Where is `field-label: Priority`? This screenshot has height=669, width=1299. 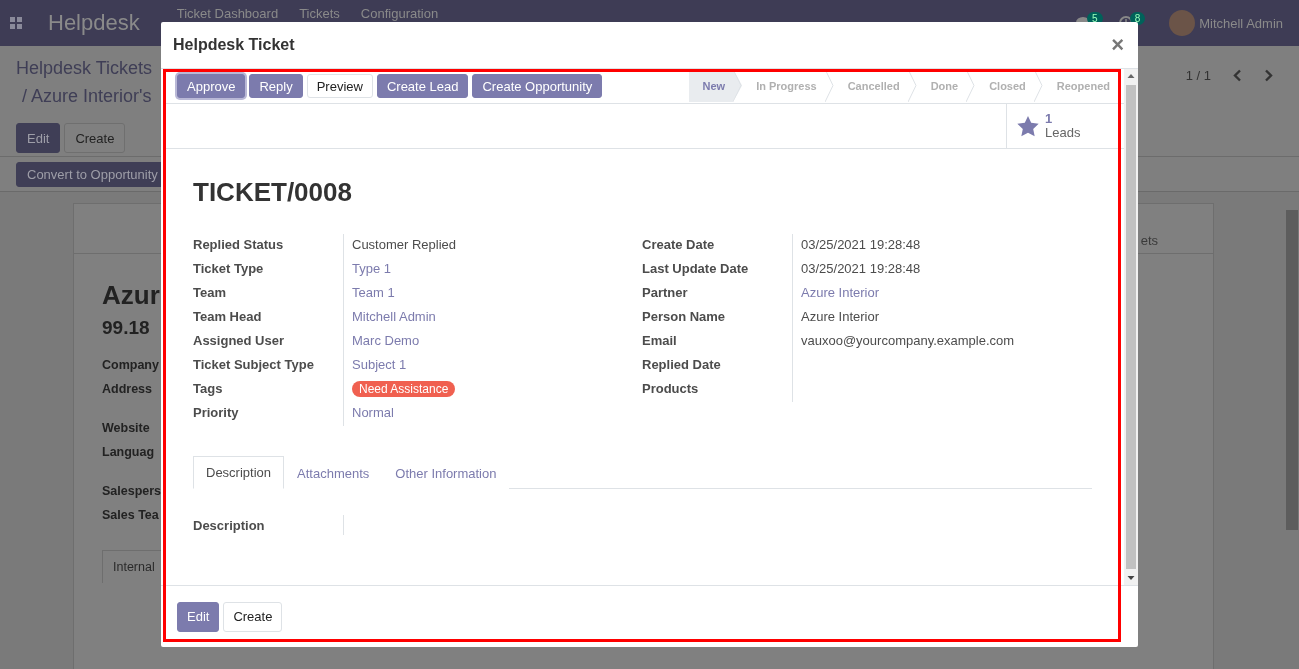
field-label: Priority is located at coordinates (216, 413).